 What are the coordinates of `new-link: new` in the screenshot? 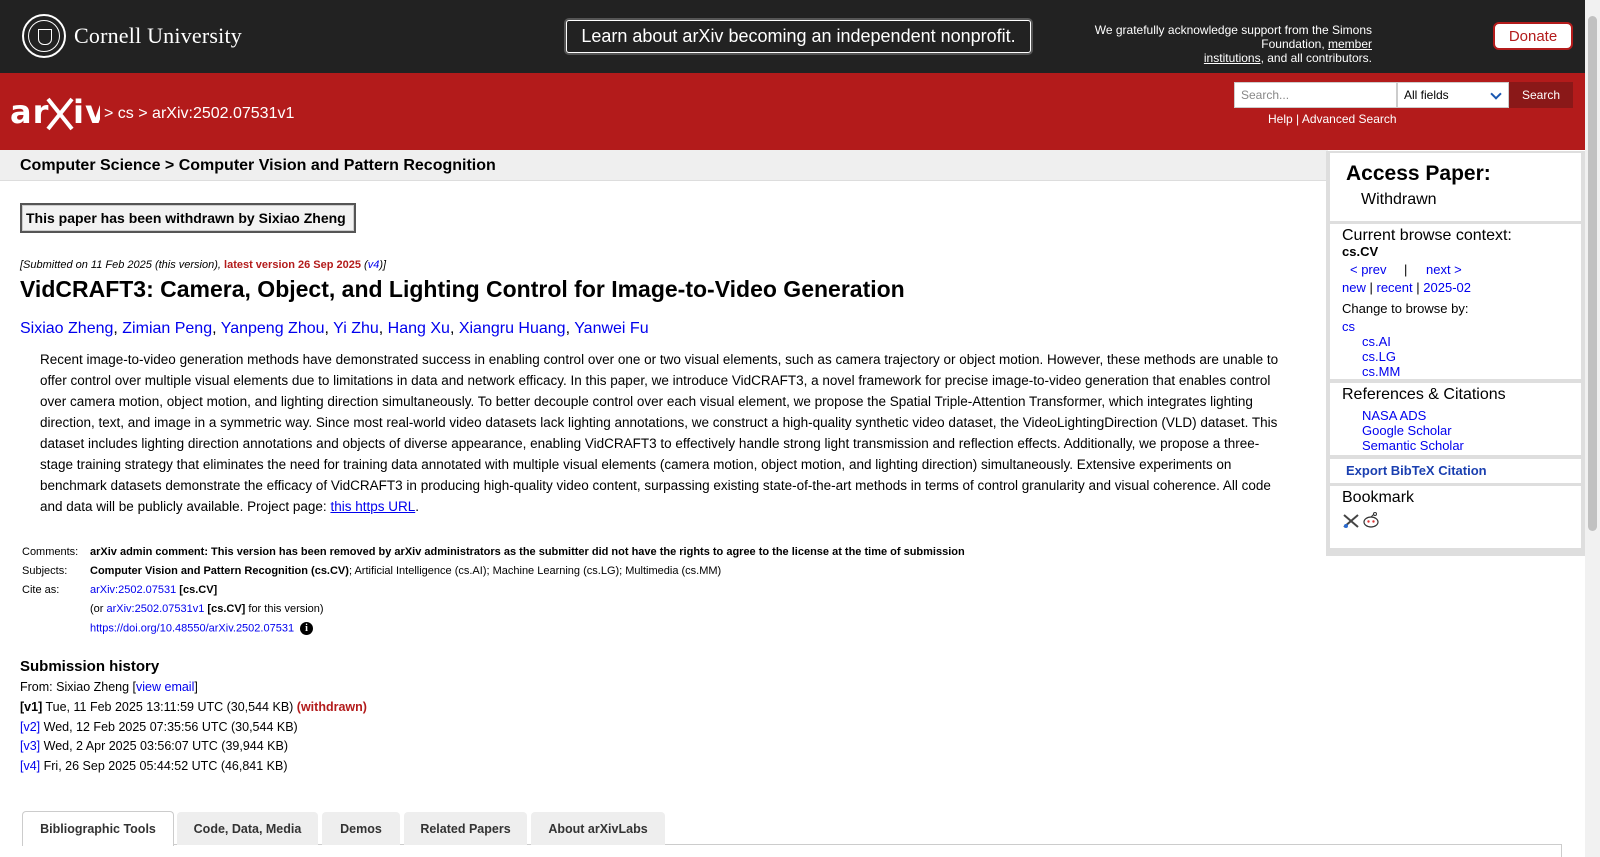 It's located at (1354, 287).